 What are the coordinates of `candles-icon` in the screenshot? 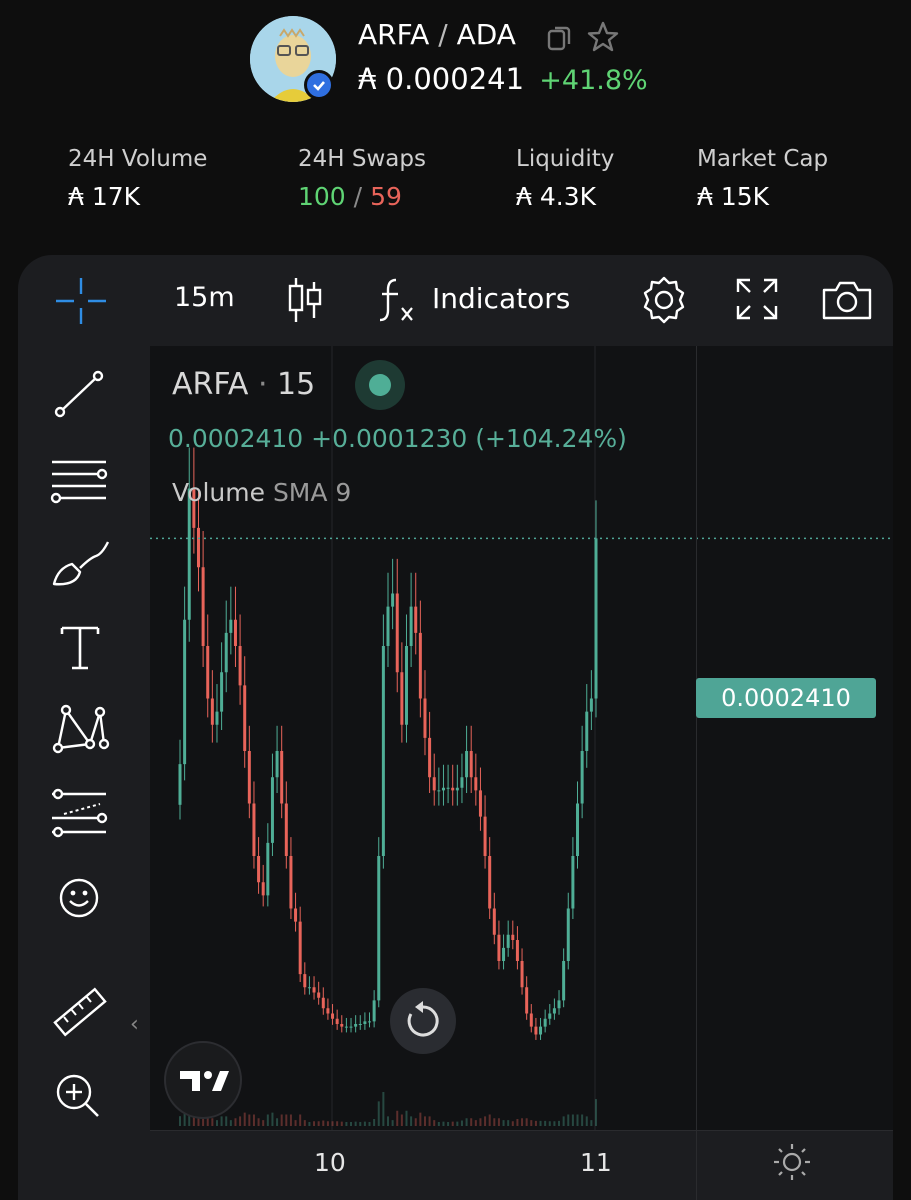 It's located at (304, 300).